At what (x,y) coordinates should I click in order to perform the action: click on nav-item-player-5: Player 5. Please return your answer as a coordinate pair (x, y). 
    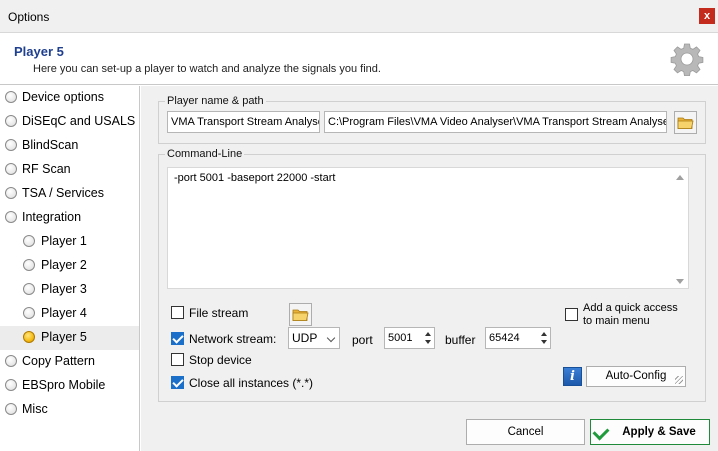
    Looking at the image, I should click on (69, 338).